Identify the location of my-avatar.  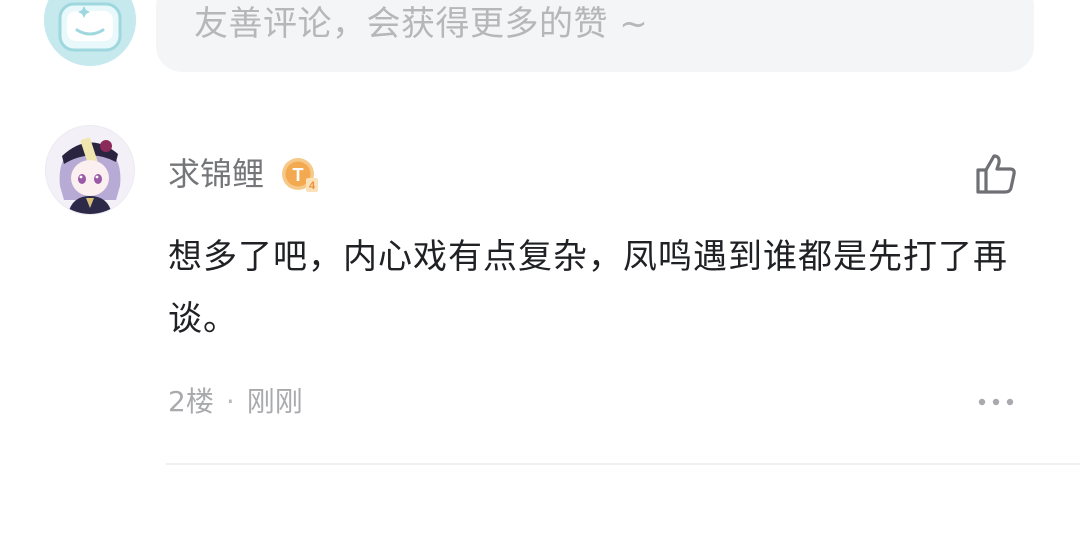
(90, 33).